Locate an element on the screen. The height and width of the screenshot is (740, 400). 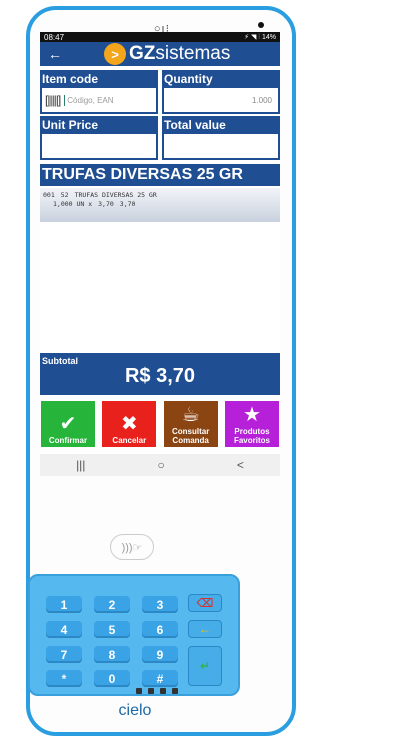
product-name-banner: TRUFAS DIVERSAS 25 GR is located at coordinates (160, 175).